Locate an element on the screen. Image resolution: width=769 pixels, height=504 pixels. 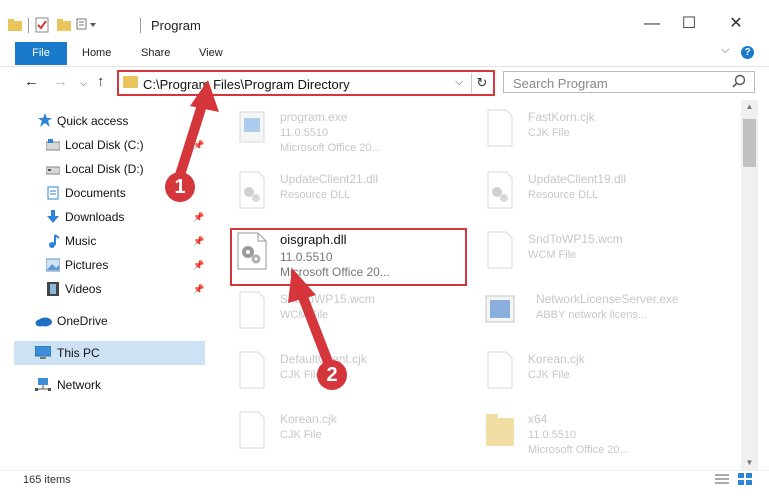
arrow-2-head is located at coordinates (302, 285).